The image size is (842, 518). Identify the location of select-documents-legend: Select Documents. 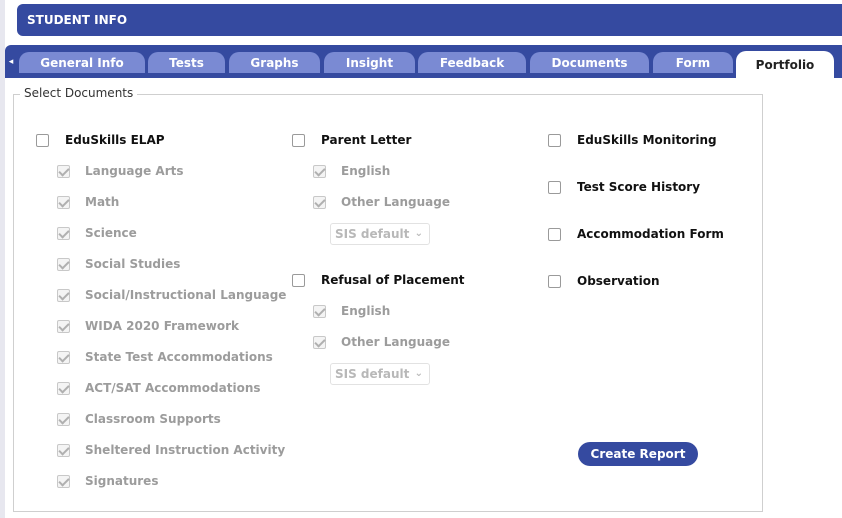
(79, 93).